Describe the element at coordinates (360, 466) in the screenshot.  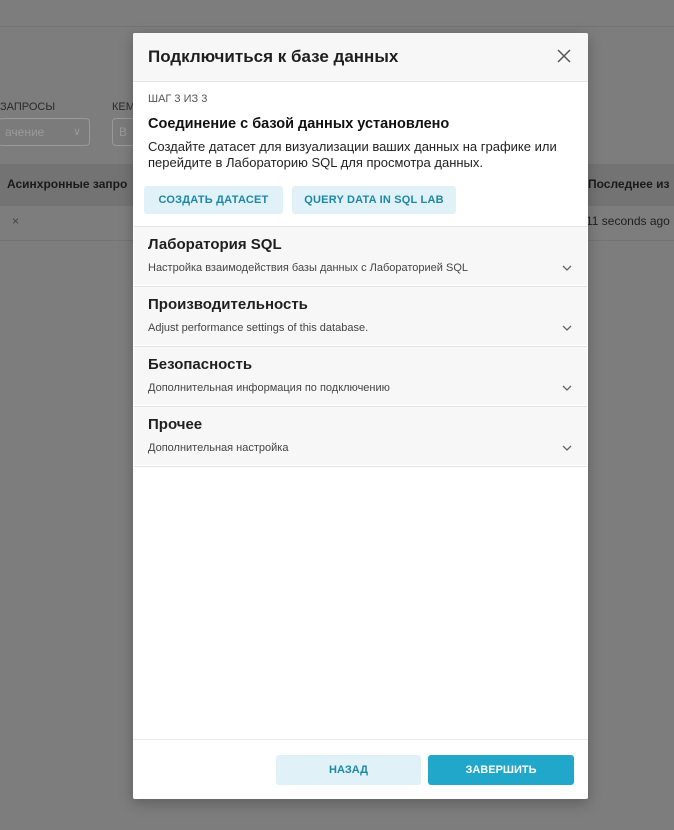
I see `panel-divider` at that location.